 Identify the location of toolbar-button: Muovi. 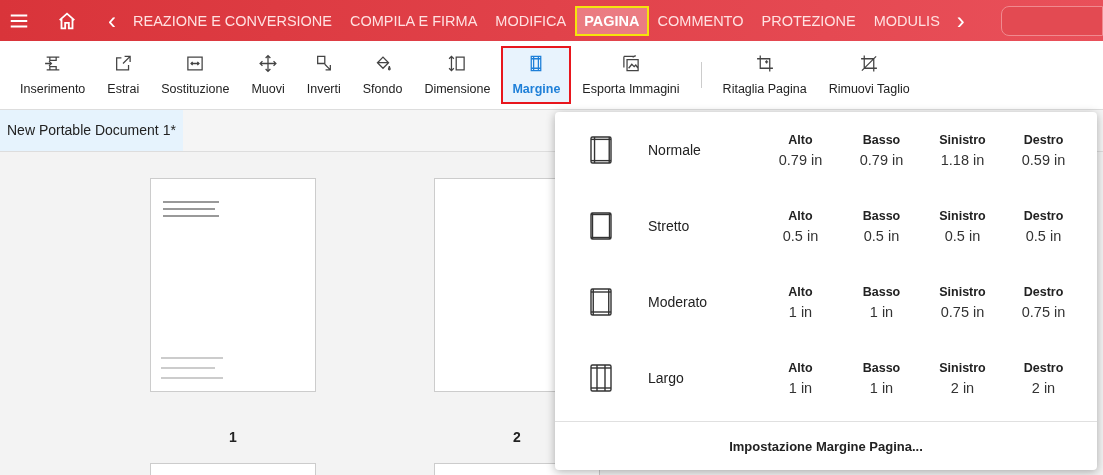
(268, 75).